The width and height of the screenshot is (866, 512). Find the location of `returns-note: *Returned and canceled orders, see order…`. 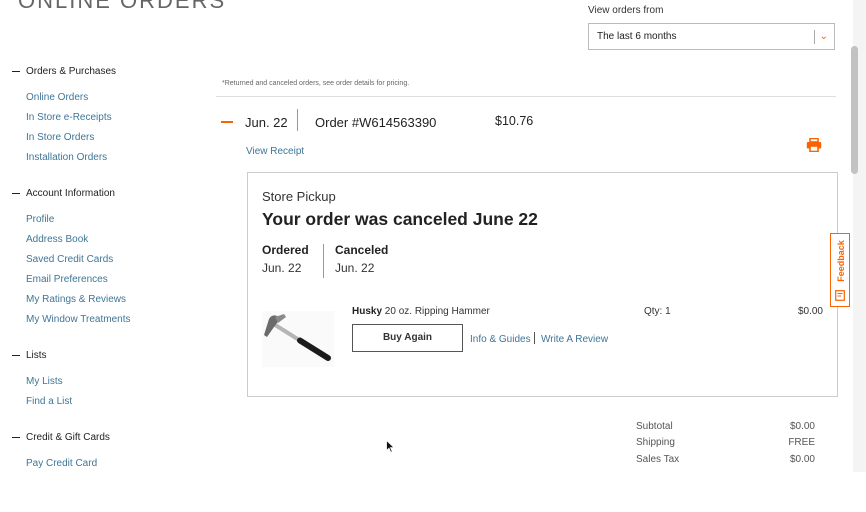

returns-note: *Returned and canceled orders, see order… is located at coordinates (316, 83).